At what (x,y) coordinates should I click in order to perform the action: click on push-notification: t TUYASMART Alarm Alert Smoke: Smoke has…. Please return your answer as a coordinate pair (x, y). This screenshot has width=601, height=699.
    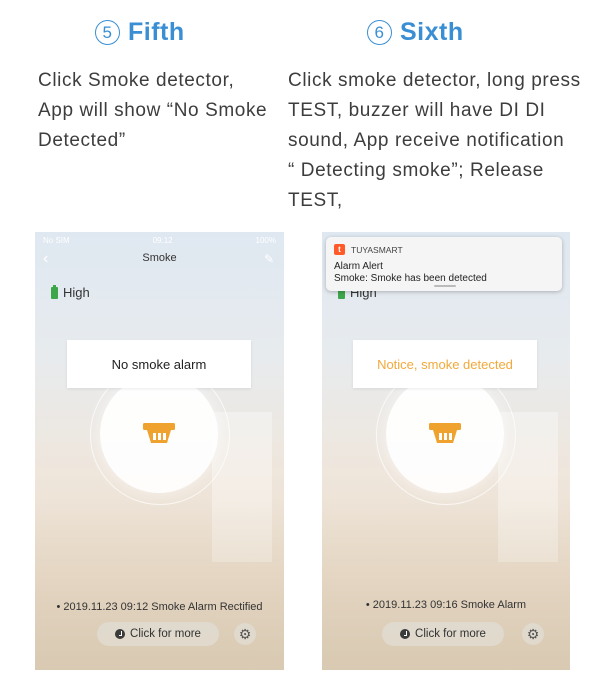
    Looking at the image, I should click on (444, 264).